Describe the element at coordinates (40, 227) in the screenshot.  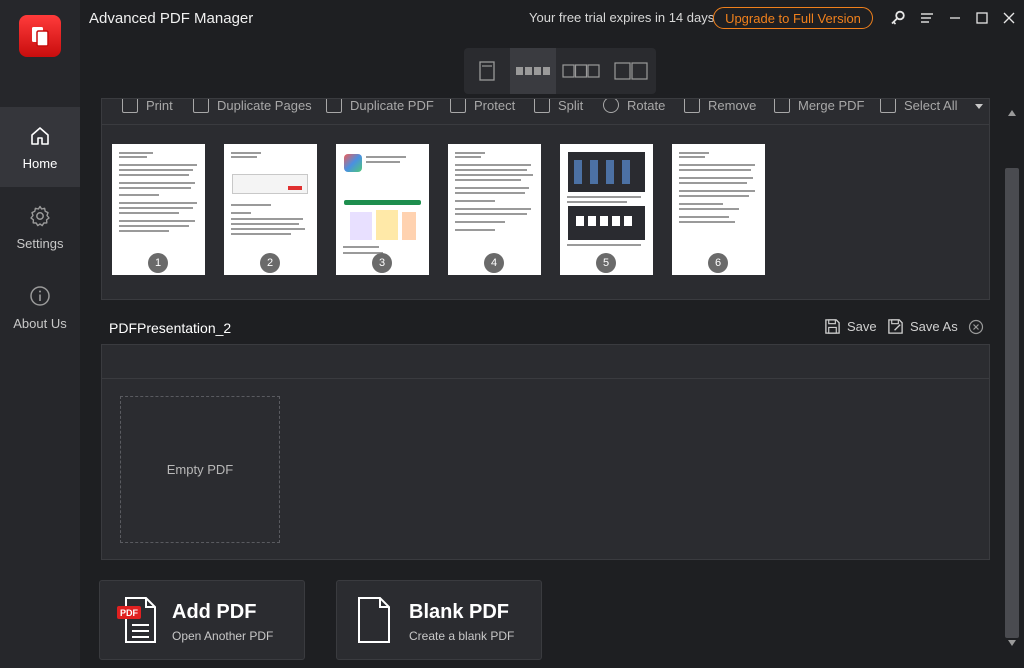
I see `sidebar-item-settings: Settings` at that location.